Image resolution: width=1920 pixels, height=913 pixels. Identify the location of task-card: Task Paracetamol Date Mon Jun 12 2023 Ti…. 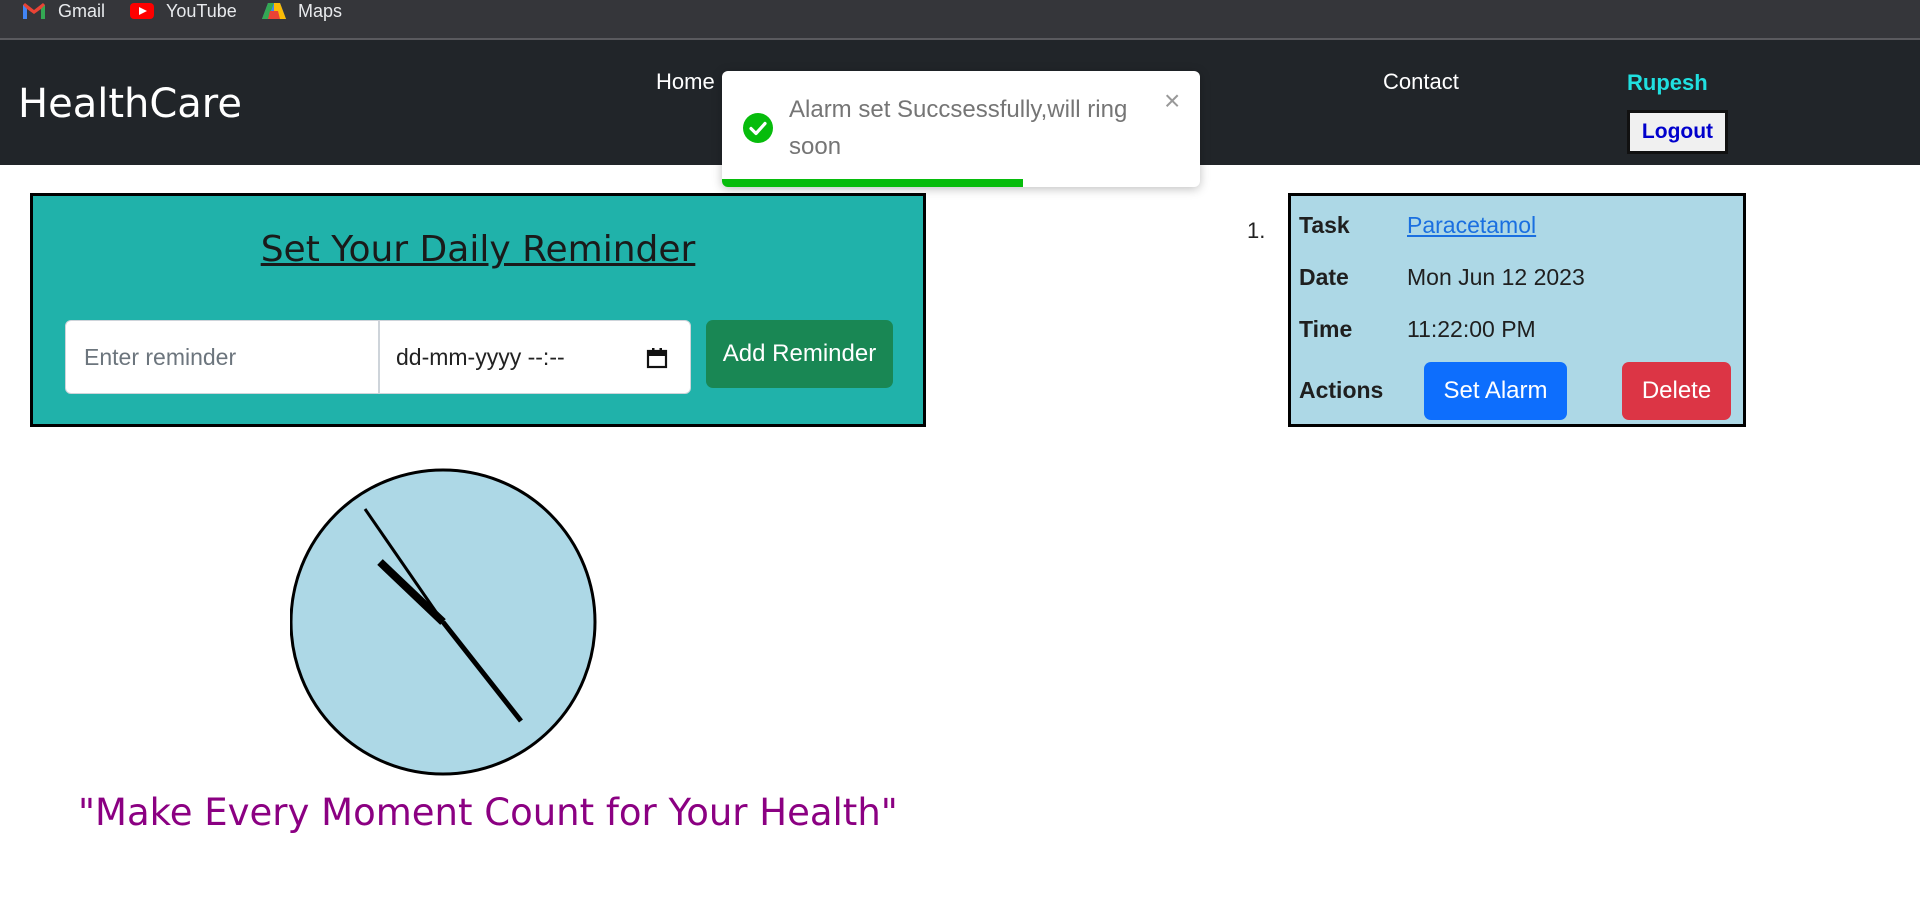
(1517, 310).